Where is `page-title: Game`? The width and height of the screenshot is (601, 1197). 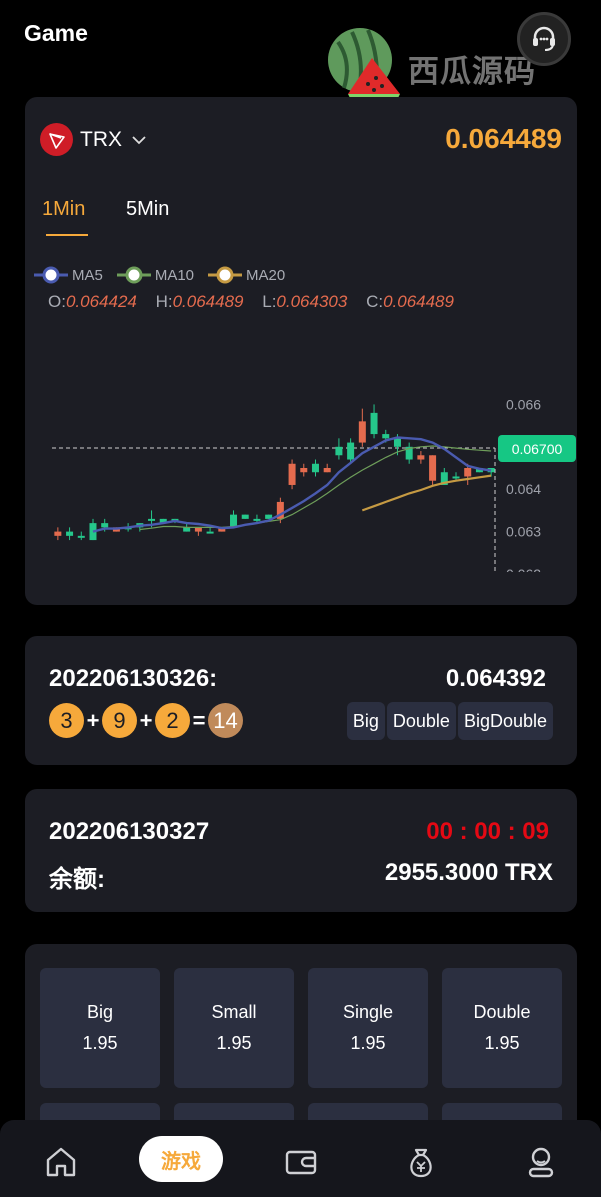 page-title: Game is located at coordinates (56, 33).